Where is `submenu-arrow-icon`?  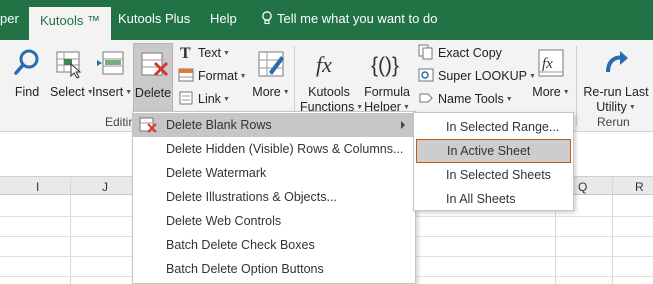
submenu-arrow-icon is located at coordinates (403, 125).